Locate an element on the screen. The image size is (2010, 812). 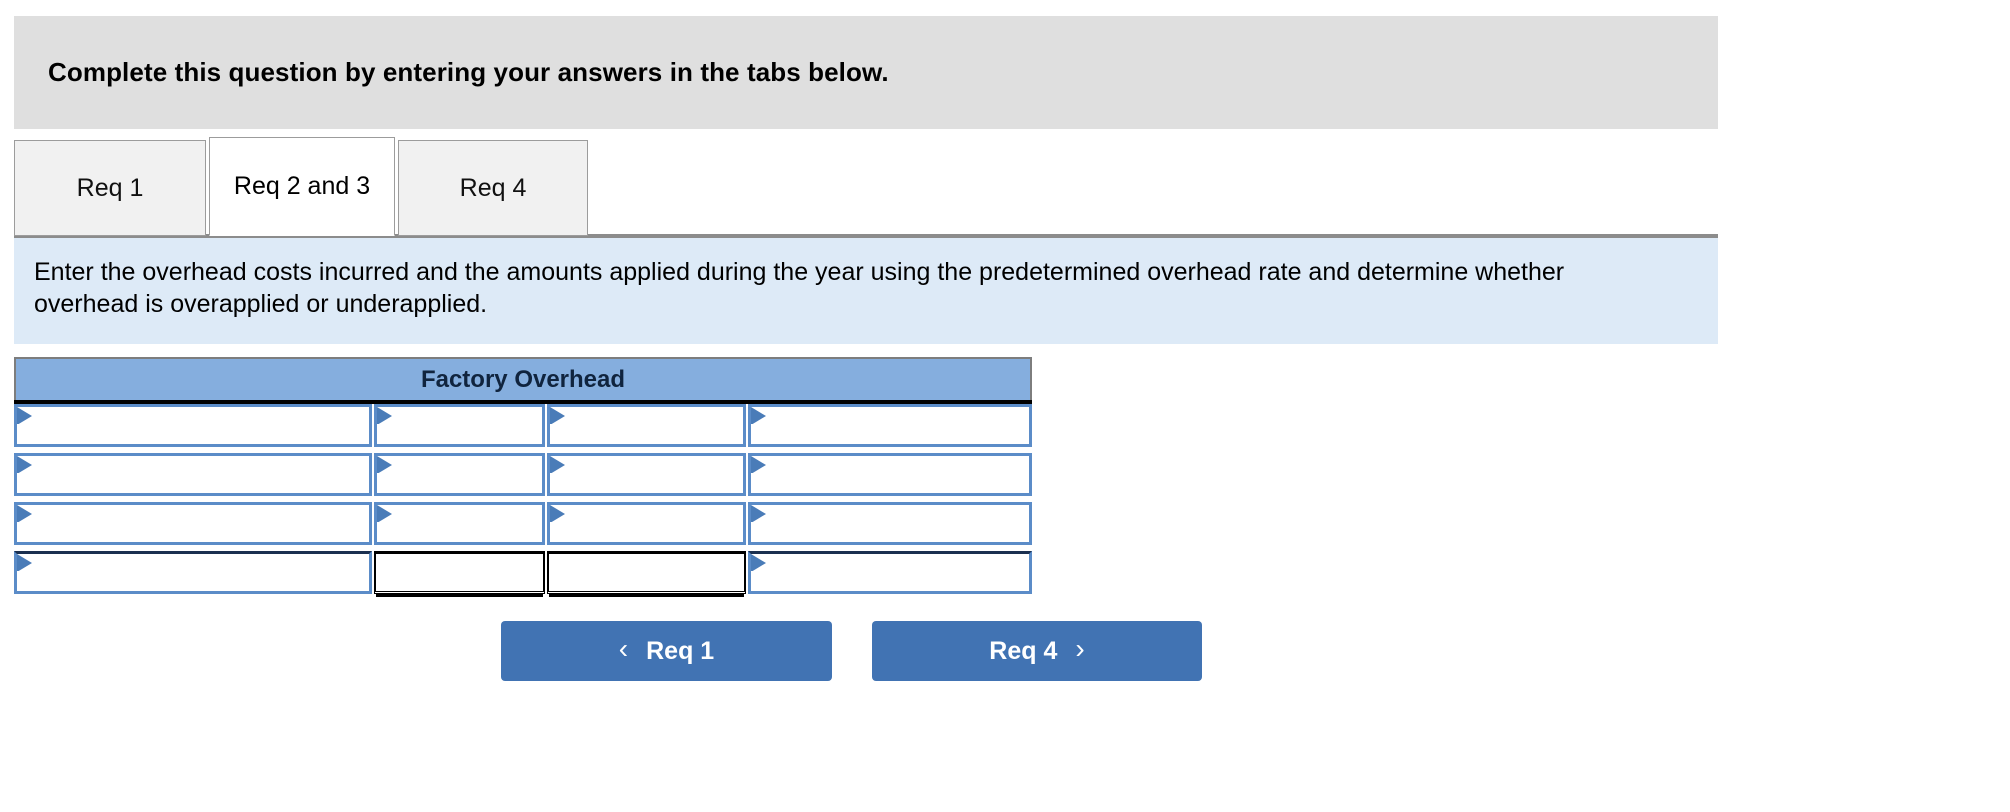
next-req-4-button: Req 4 › is located at coordinates (1037, 651).